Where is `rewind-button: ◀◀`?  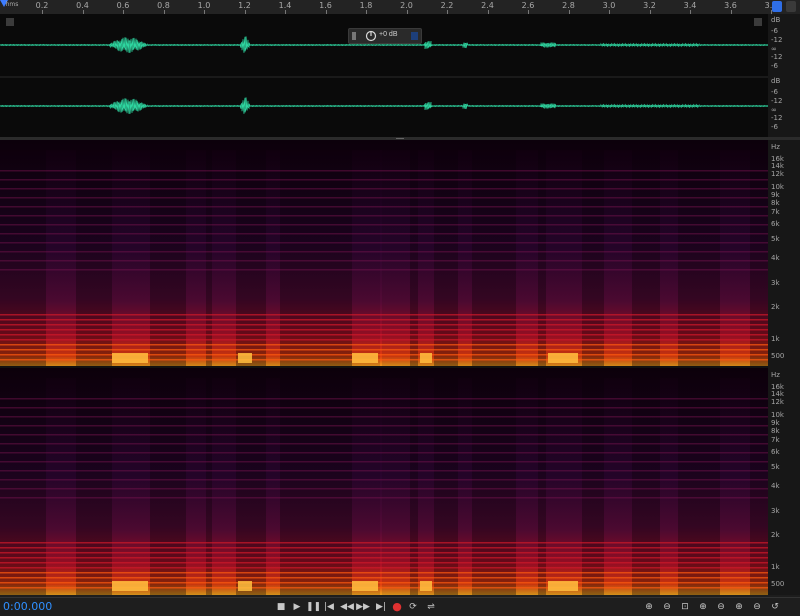 rewind-button: ◀◀ is located at coordinates (347, 607).